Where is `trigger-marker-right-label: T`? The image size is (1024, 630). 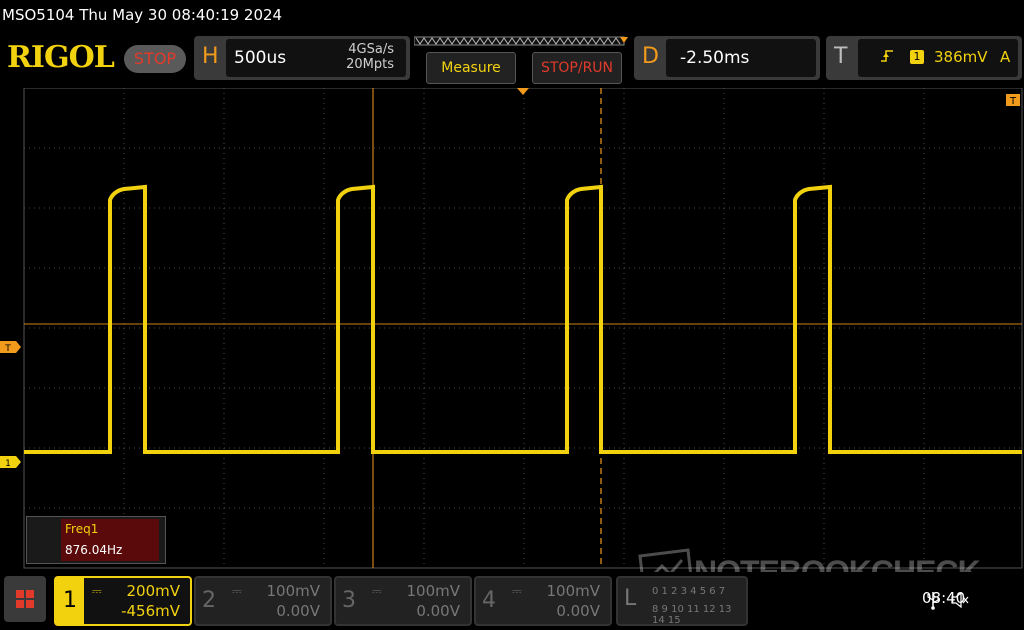 trigger-marker-right-label: T is located at coordinates (1013, 101).